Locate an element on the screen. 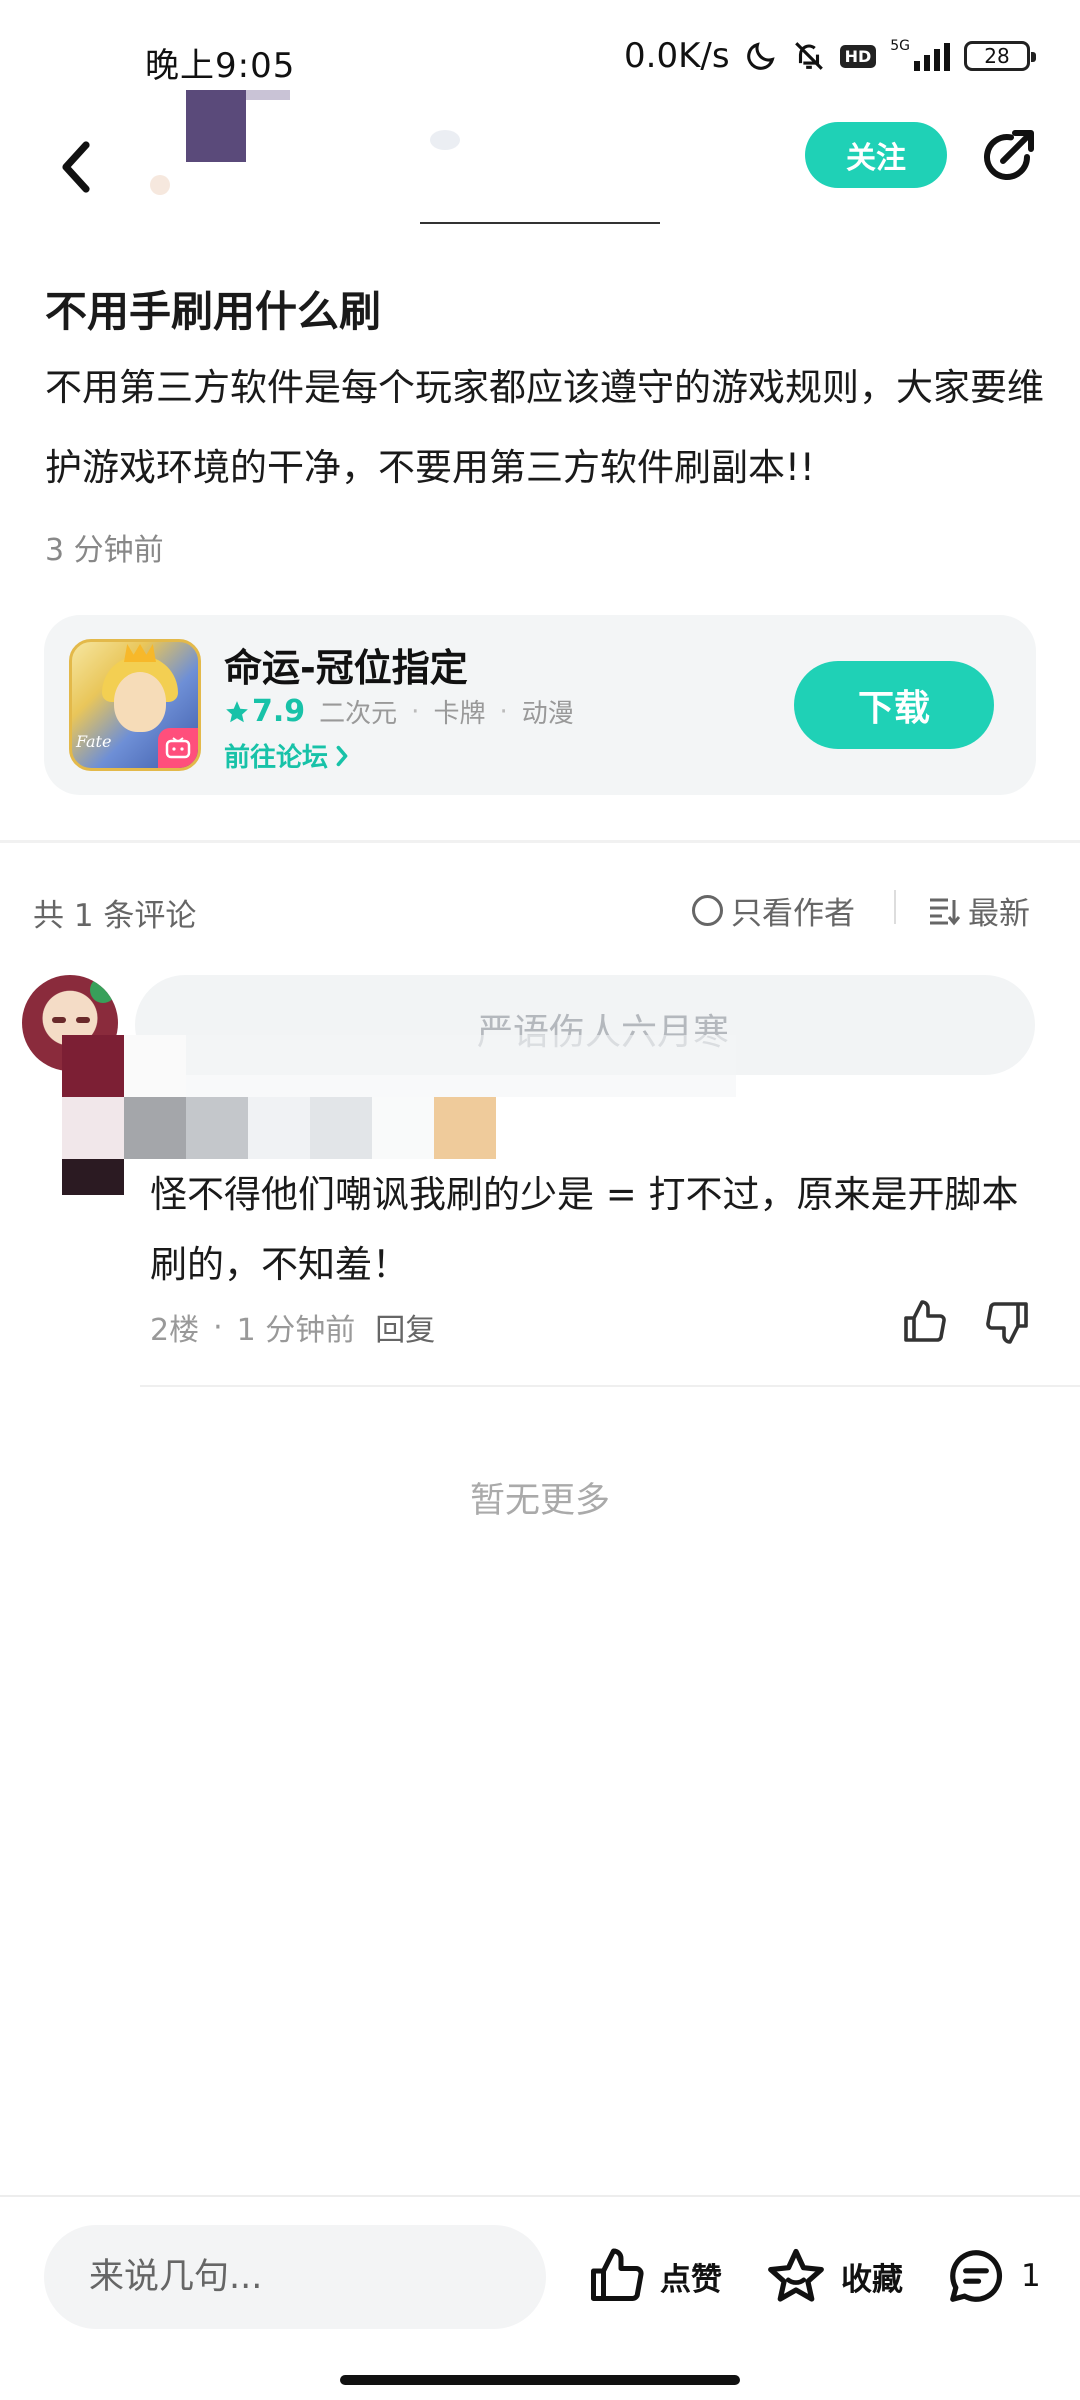 The width and height of the screenshot is (1080, 2400). comment-divider is located at coordinates (610, 1386).